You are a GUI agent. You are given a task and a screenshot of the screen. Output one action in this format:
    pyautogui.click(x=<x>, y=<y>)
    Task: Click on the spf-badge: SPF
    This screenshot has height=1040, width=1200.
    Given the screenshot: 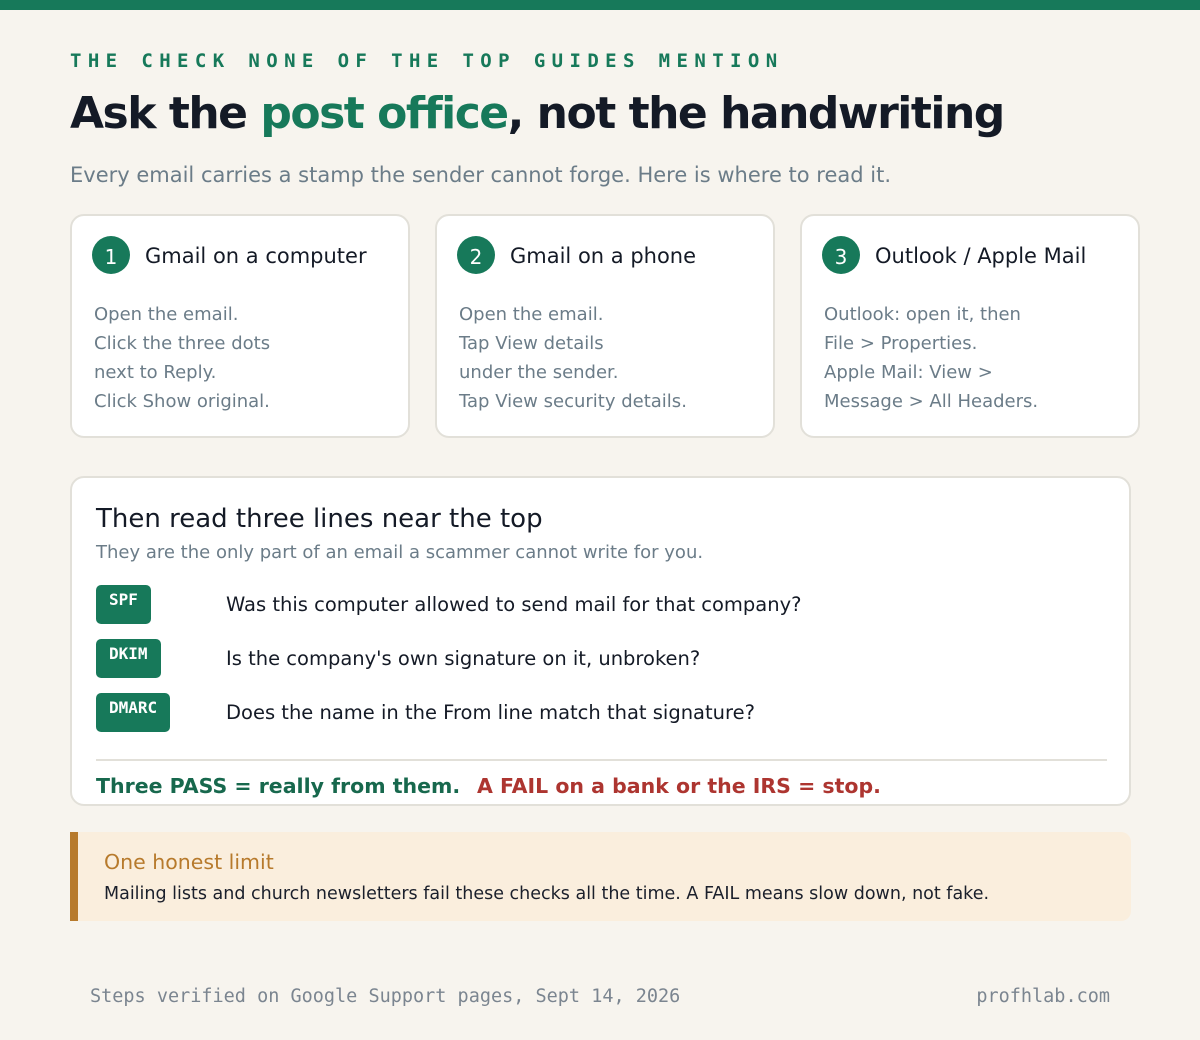 What is the action you would take?
    pyautogui.click(x=123, y=604)
    